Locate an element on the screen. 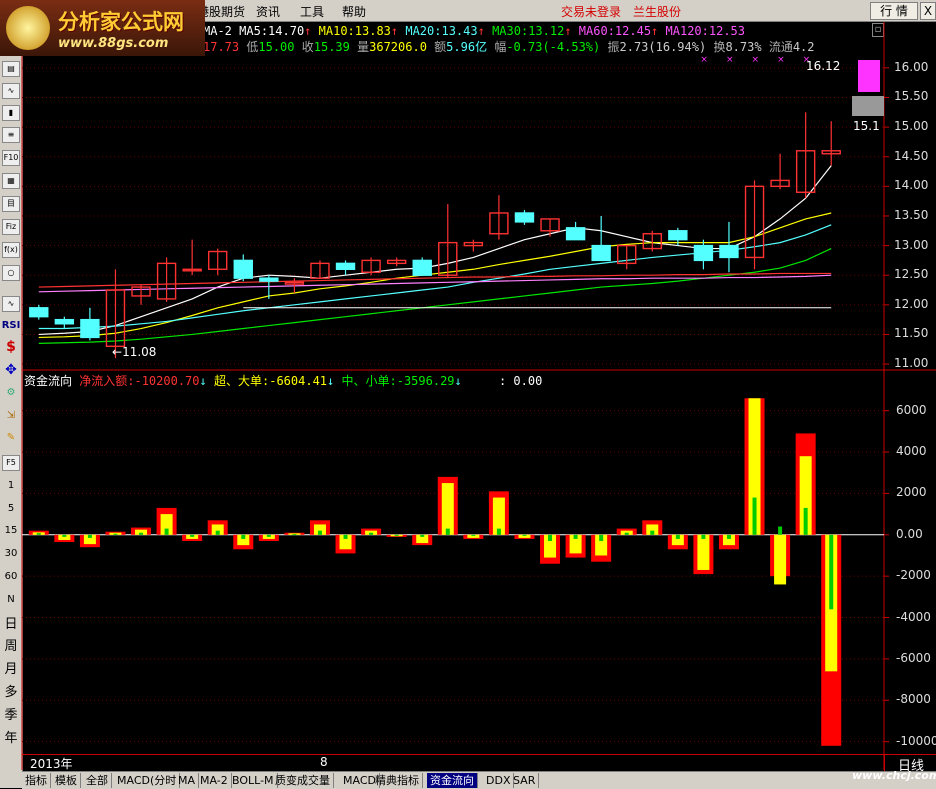 Image resolution: width=936 pixels, height=789 pixels. tab-boll-m: BOLL-M is located at coordinates (253, 780).